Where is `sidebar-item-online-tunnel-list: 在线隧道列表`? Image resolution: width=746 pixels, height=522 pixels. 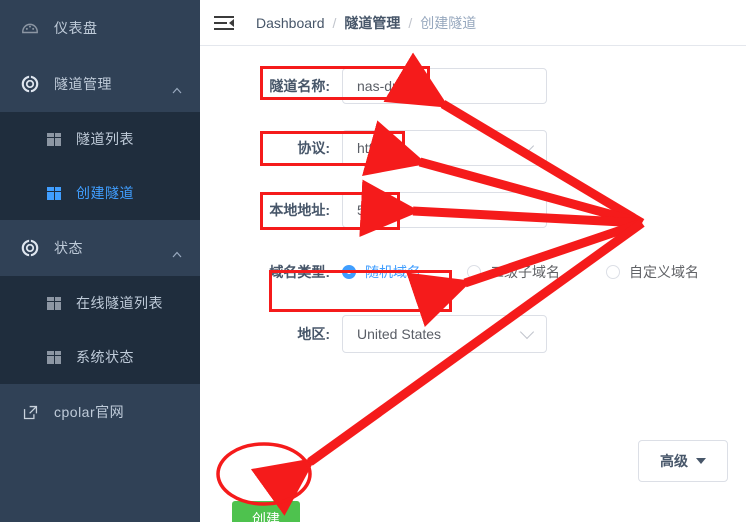 sidebar-item-online-tunnel-list: 在线隧道列表 is located at coordinates (100, 303).